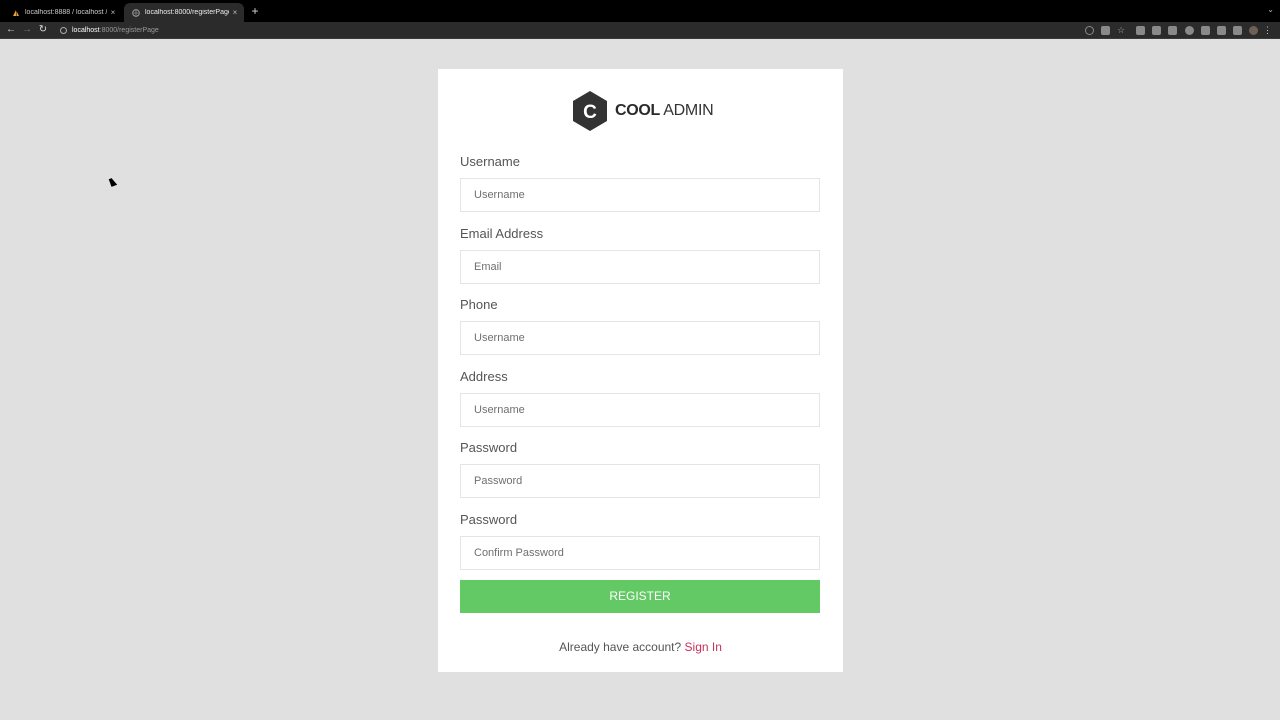  What do you see at coordinates (502, 233) in the screenshot?
I see `field-label: Email Address` at bounding box center [502, 233].